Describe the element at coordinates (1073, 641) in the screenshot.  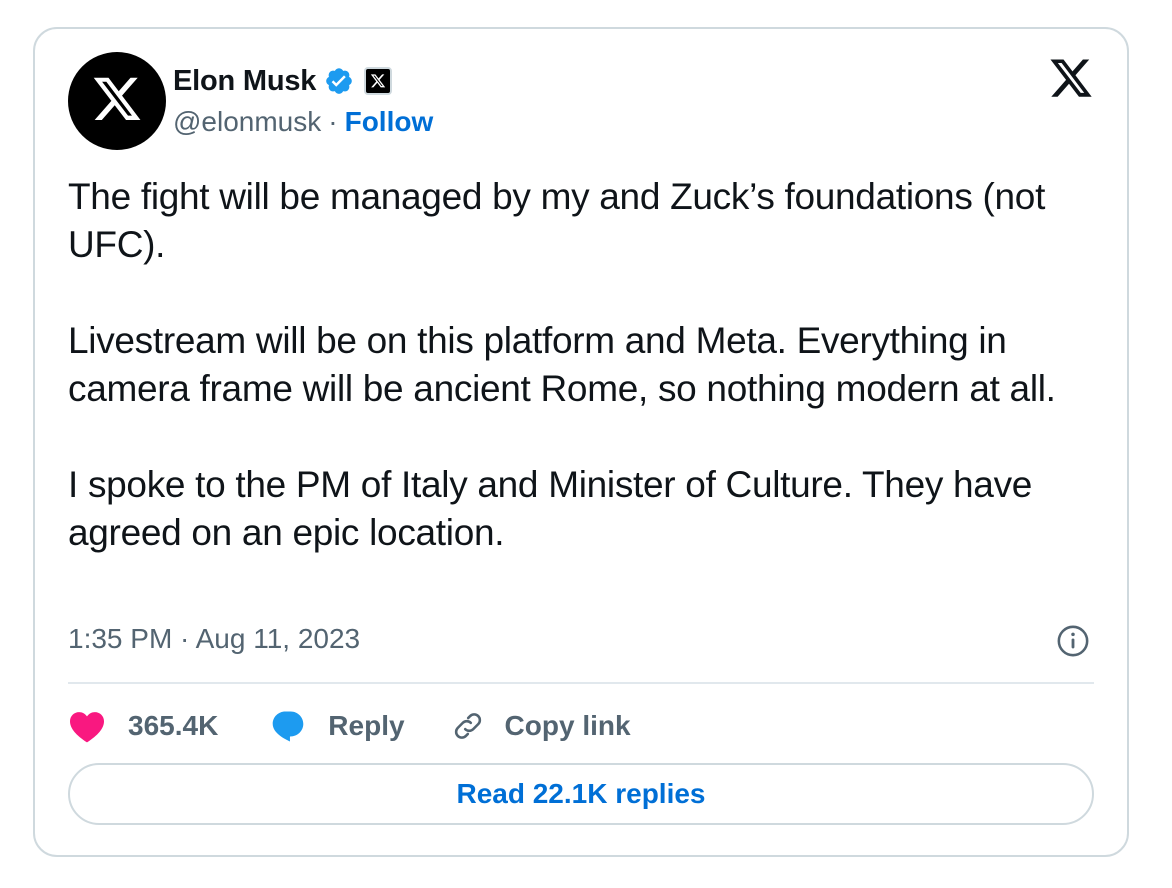
I see `info-icon` at that location.